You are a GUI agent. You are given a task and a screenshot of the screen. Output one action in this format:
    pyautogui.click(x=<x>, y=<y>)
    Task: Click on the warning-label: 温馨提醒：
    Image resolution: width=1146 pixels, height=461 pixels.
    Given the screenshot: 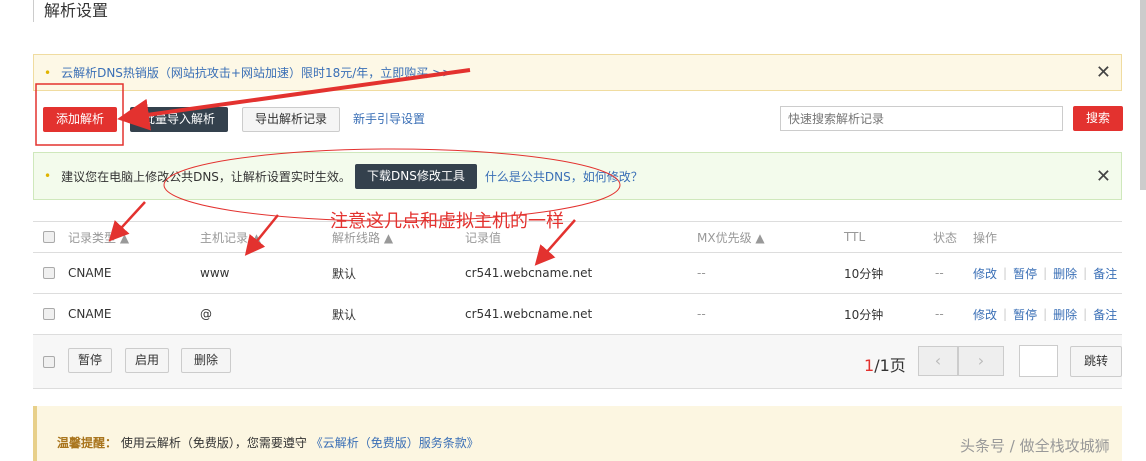 What is the action you would take?
    pyautogui.click(x=87, y=443)
    